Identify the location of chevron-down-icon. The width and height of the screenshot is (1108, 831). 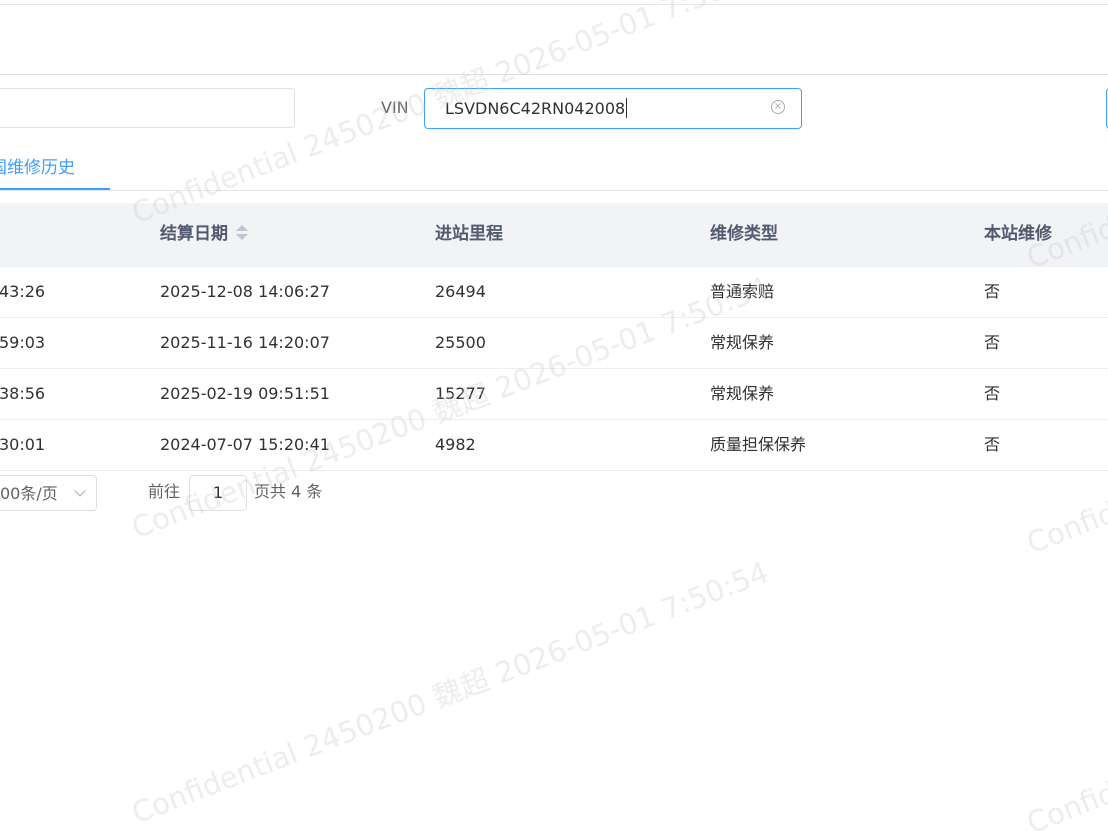
(80, 491).